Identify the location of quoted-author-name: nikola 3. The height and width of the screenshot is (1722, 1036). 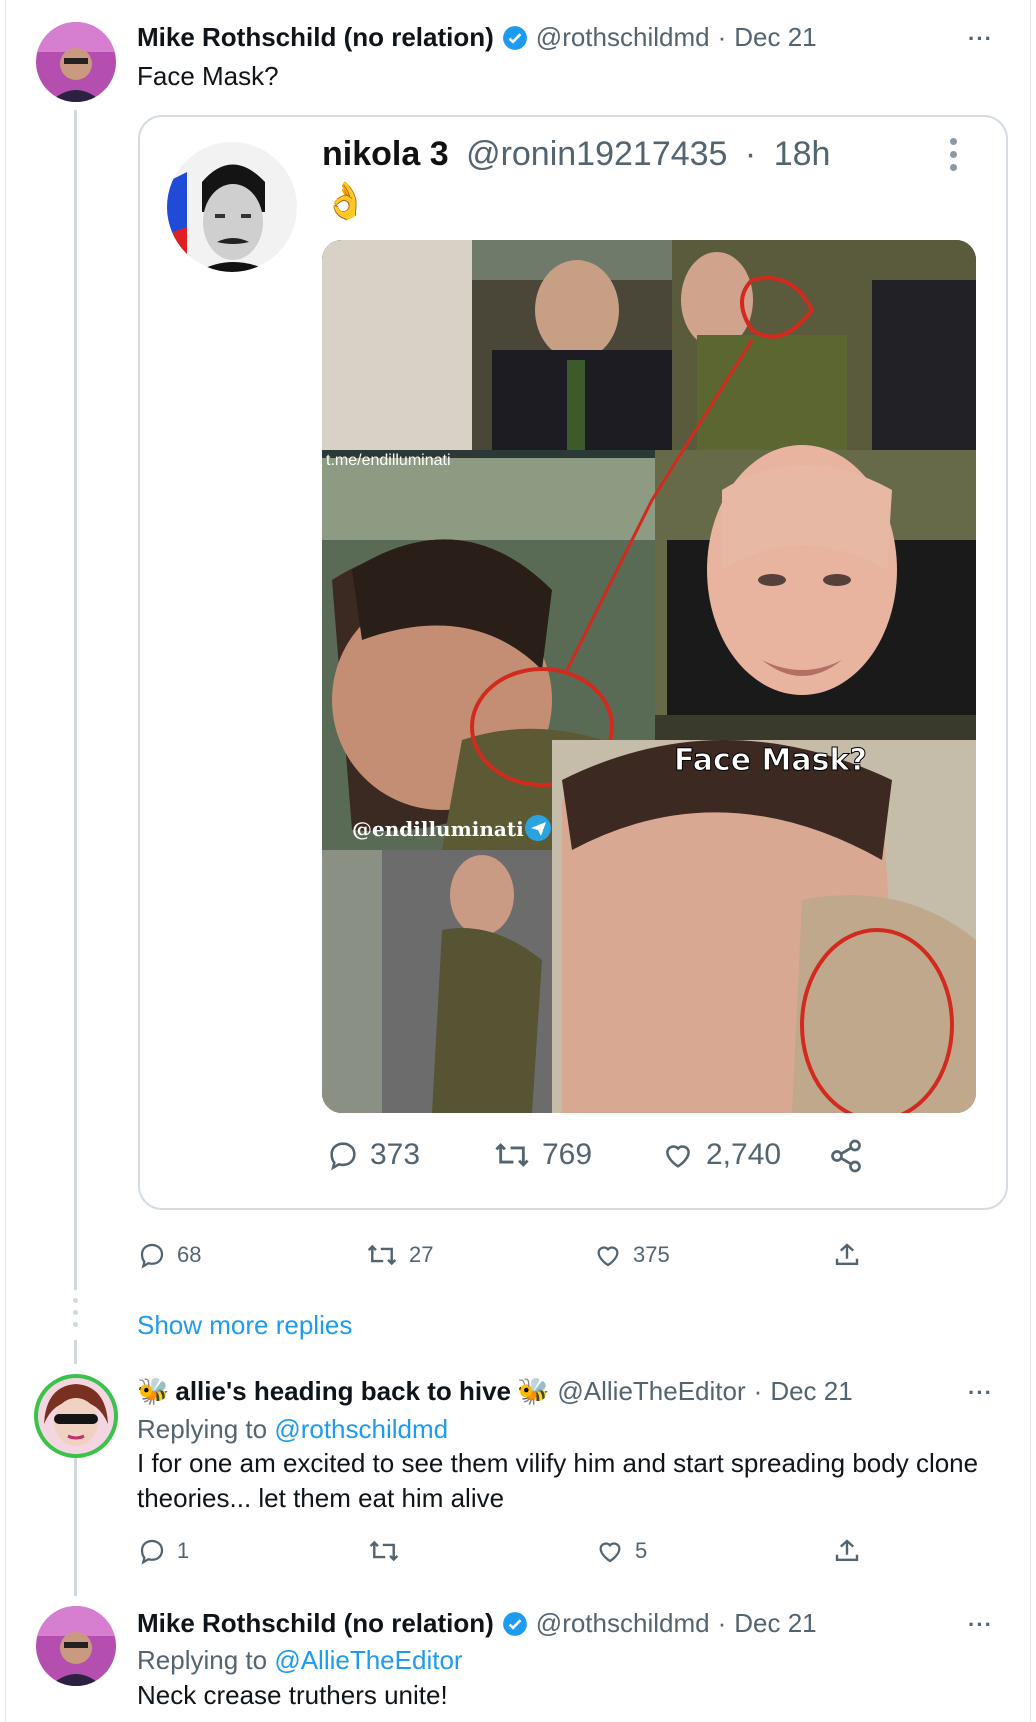
(385, 154).